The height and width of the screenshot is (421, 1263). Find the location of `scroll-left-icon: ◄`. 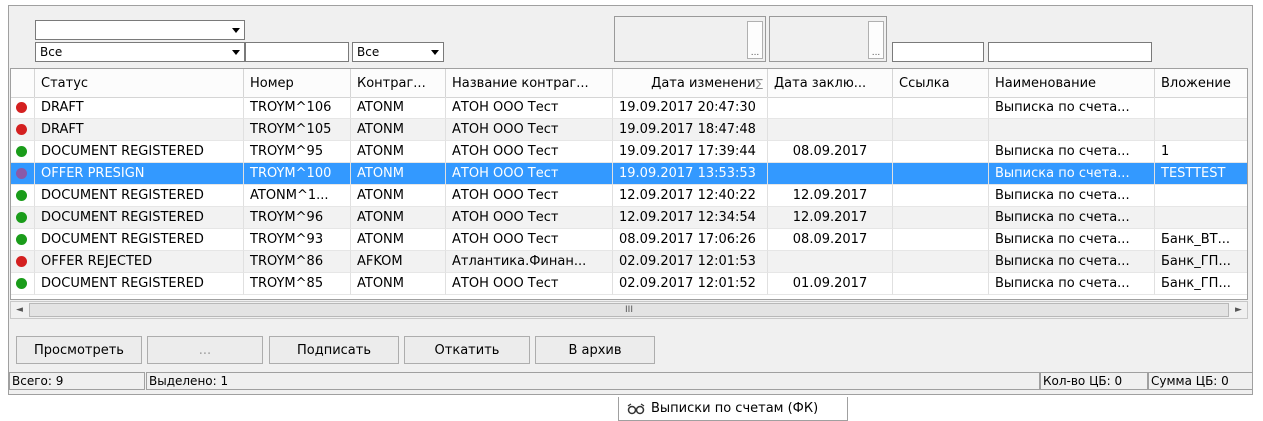

scroll-left-icon: ◄ is located at coordinates (19, 310).